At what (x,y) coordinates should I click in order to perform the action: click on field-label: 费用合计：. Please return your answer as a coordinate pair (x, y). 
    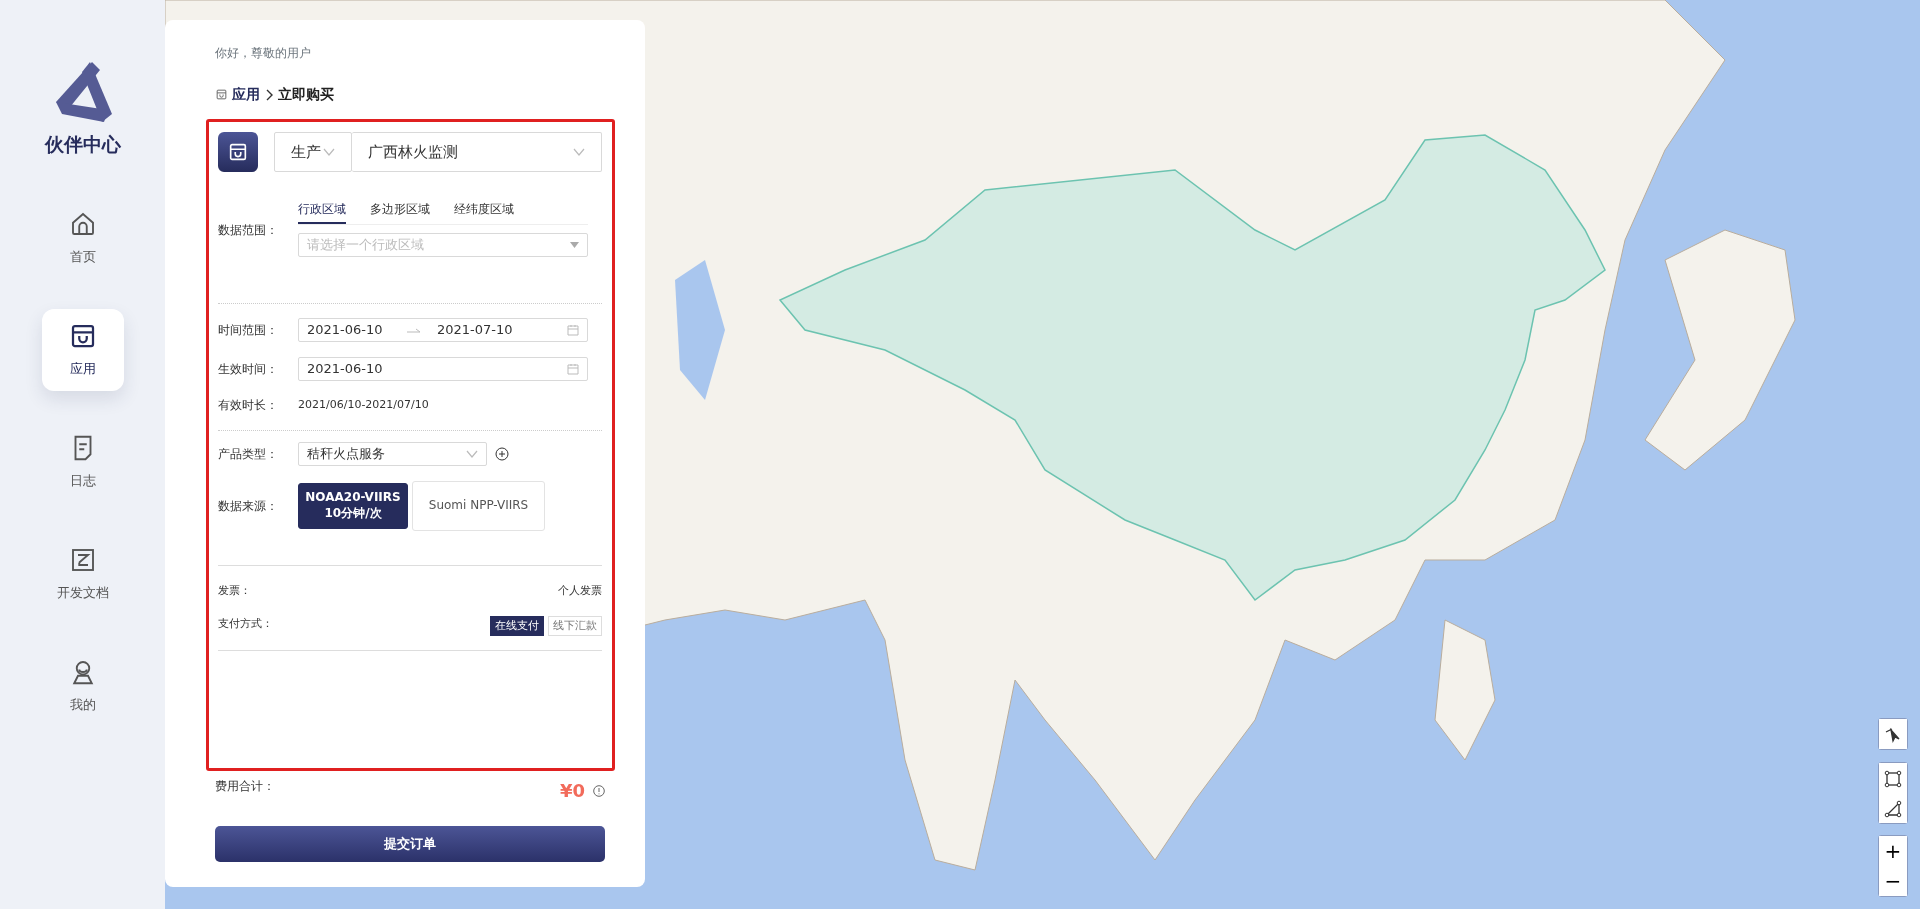
    Looking at the image, I should click on (245, 786).